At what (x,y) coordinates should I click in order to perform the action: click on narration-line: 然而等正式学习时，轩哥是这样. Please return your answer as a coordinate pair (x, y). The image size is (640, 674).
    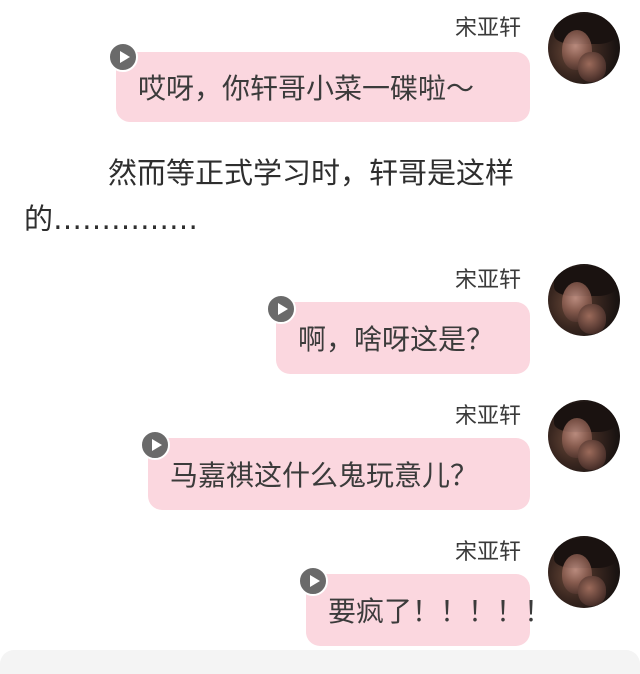
    Looking at the image, I should click on (311, 173).